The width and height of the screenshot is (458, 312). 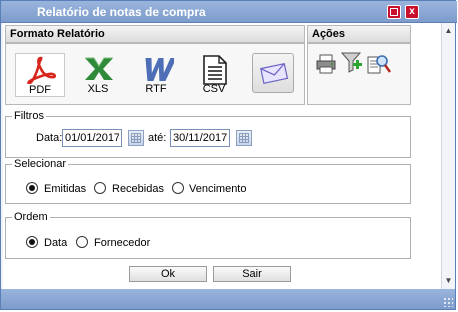 What do you see at coordinates (57, 34) in the screenshot?
I see `export-panel-title: Formato Relatório` at bounding box center [57, 34].